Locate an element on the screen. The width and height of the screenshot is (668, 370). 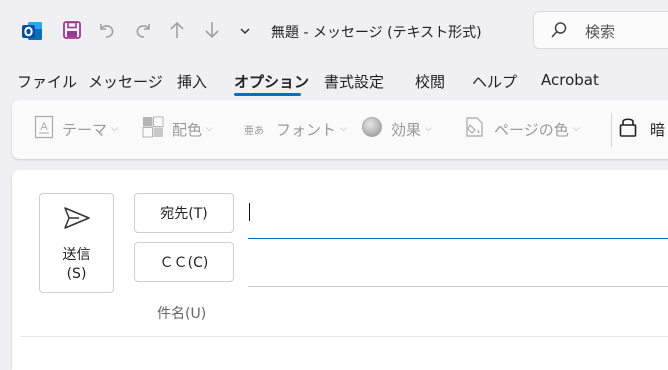
fonts-label: フォント is located at coordinates (306, 129).